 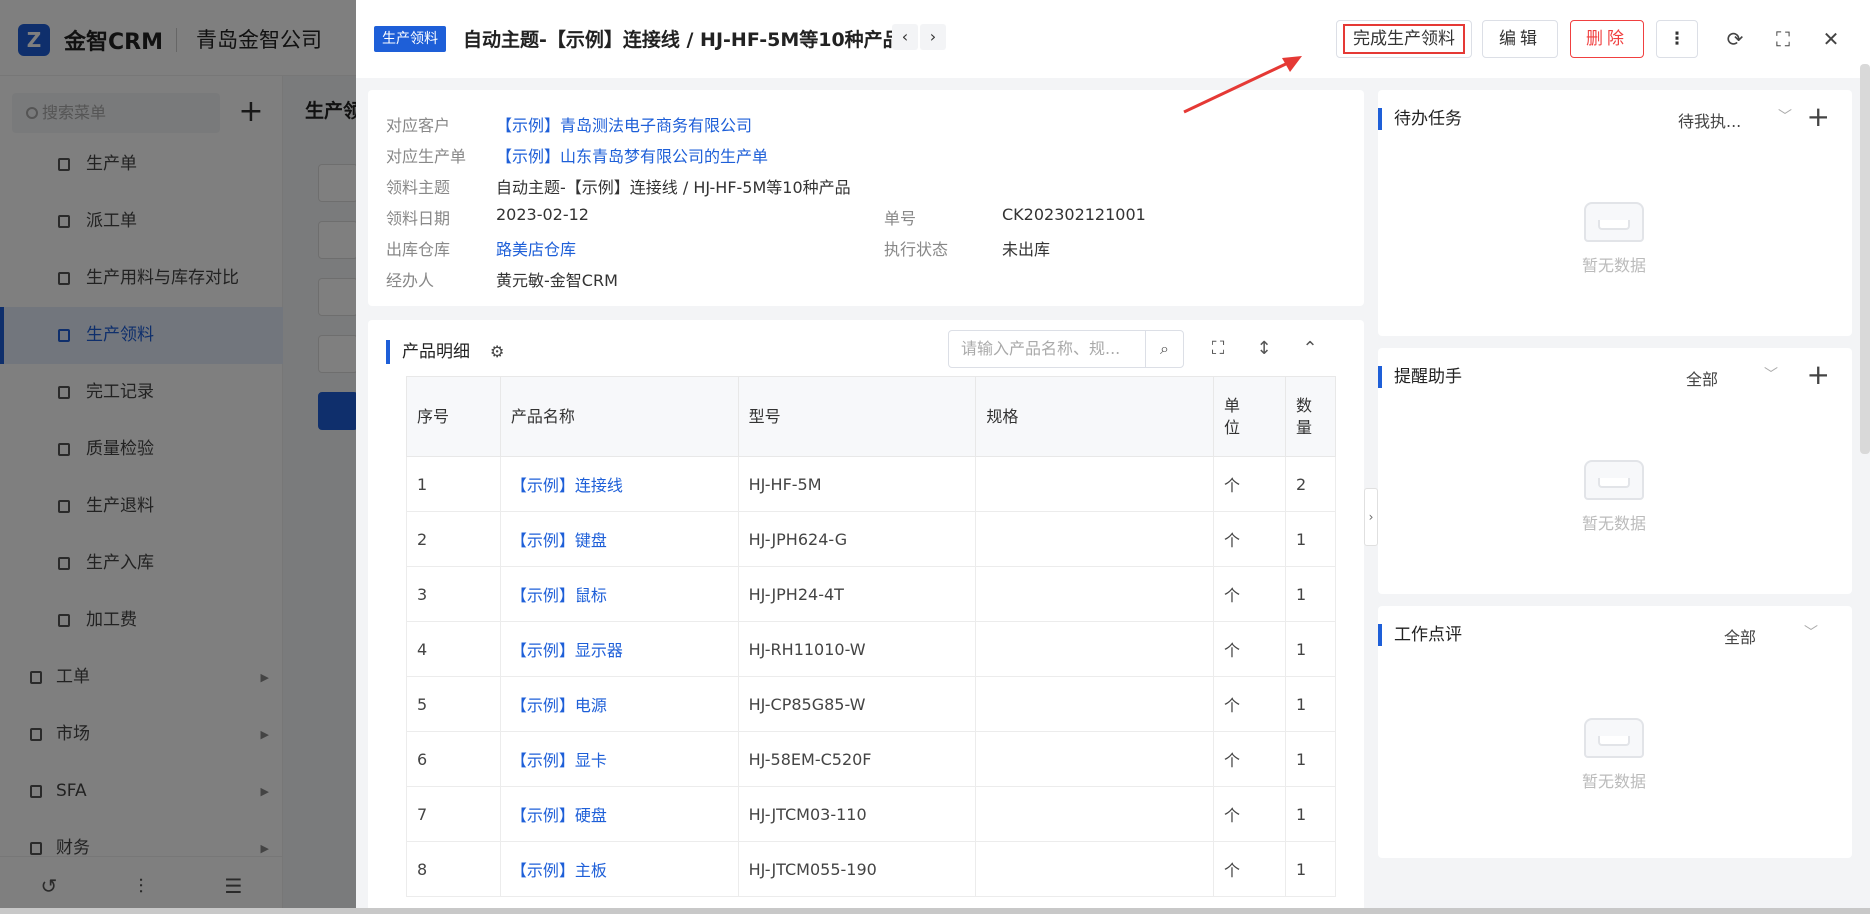 I want to click on cell-model: HJ-JTCM055-190, so click(x=857, y=869).